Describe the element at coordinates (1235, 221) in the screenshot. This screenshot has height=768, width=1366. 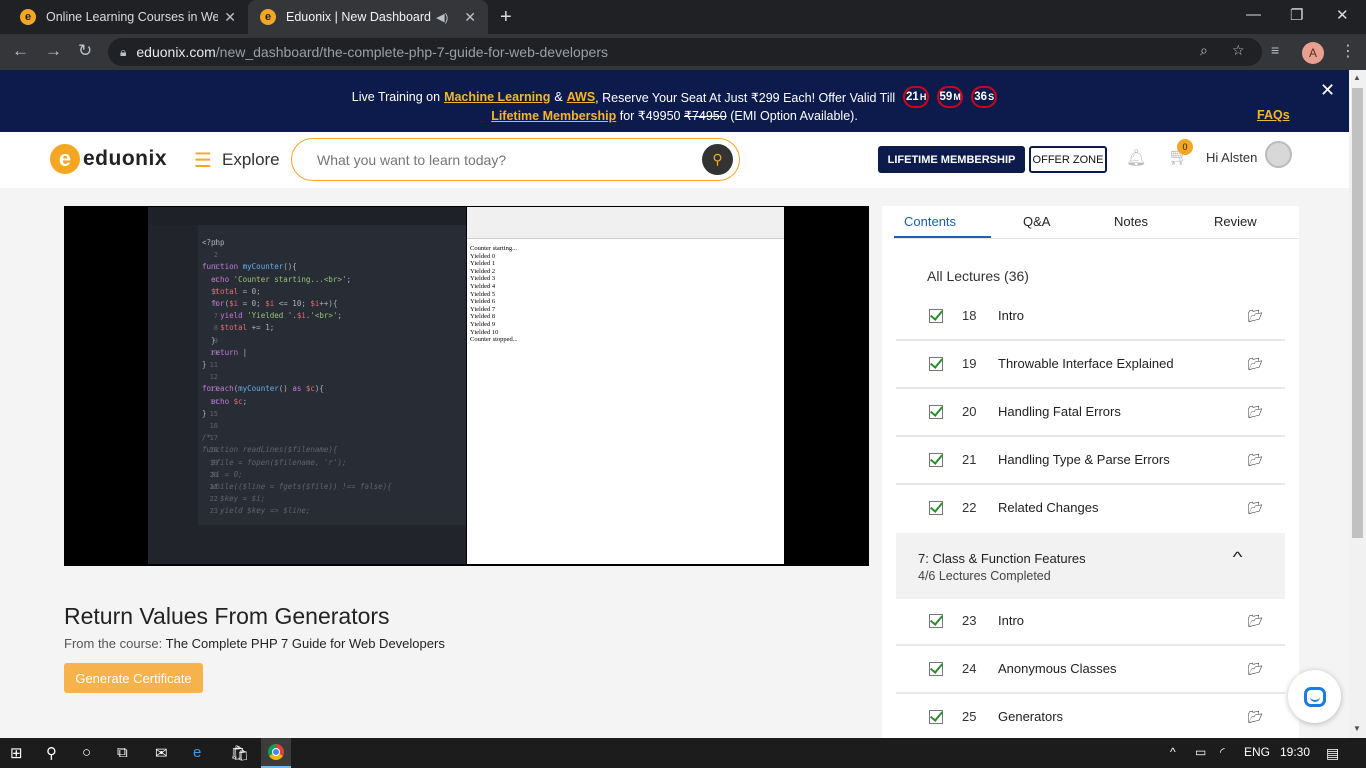
I see `tab-review: Review` at that location.